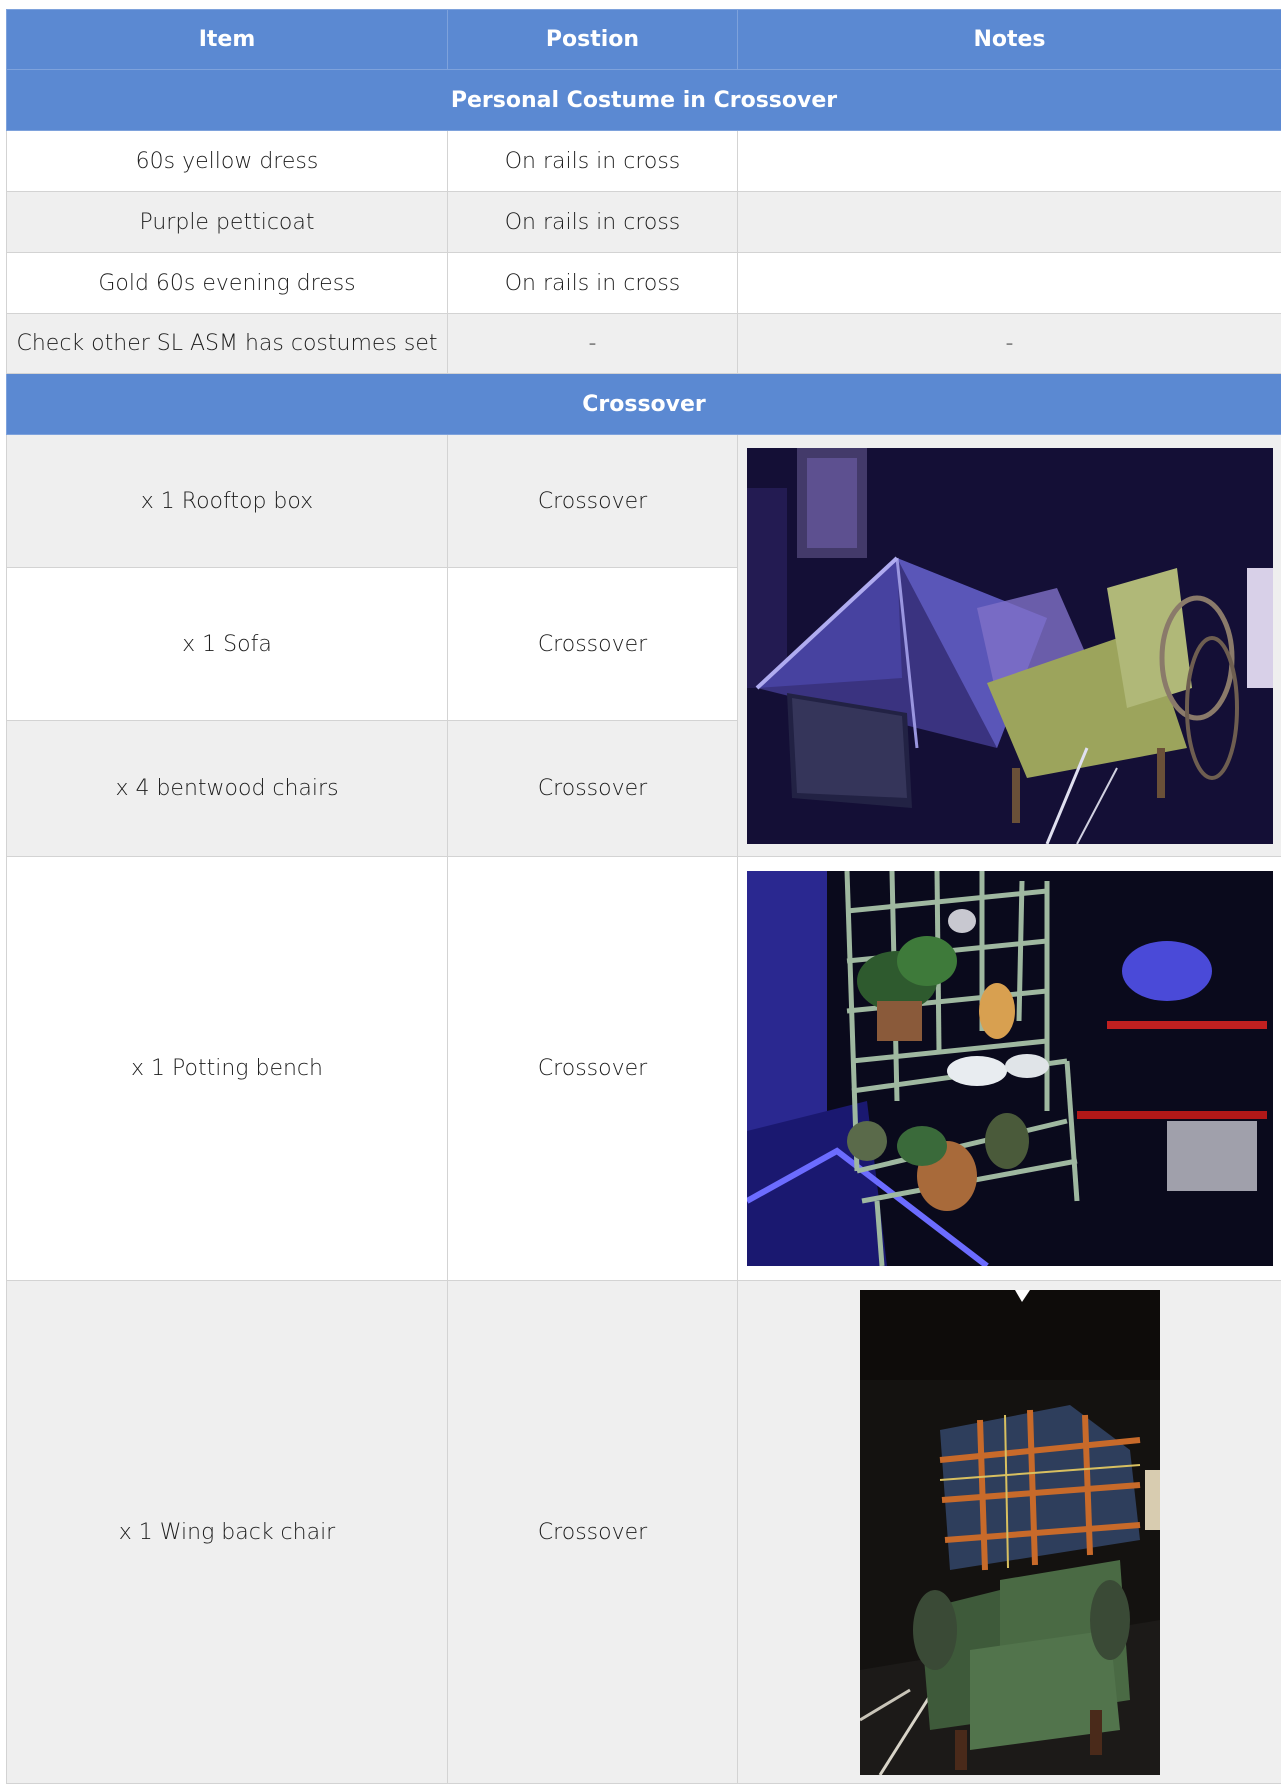 The height and width of the screenshot is (1784, 1281). Describe the element at coordinates (227, 789) in the screenshot. I see `item-cell: x 4 bentwood chairs` at that location.